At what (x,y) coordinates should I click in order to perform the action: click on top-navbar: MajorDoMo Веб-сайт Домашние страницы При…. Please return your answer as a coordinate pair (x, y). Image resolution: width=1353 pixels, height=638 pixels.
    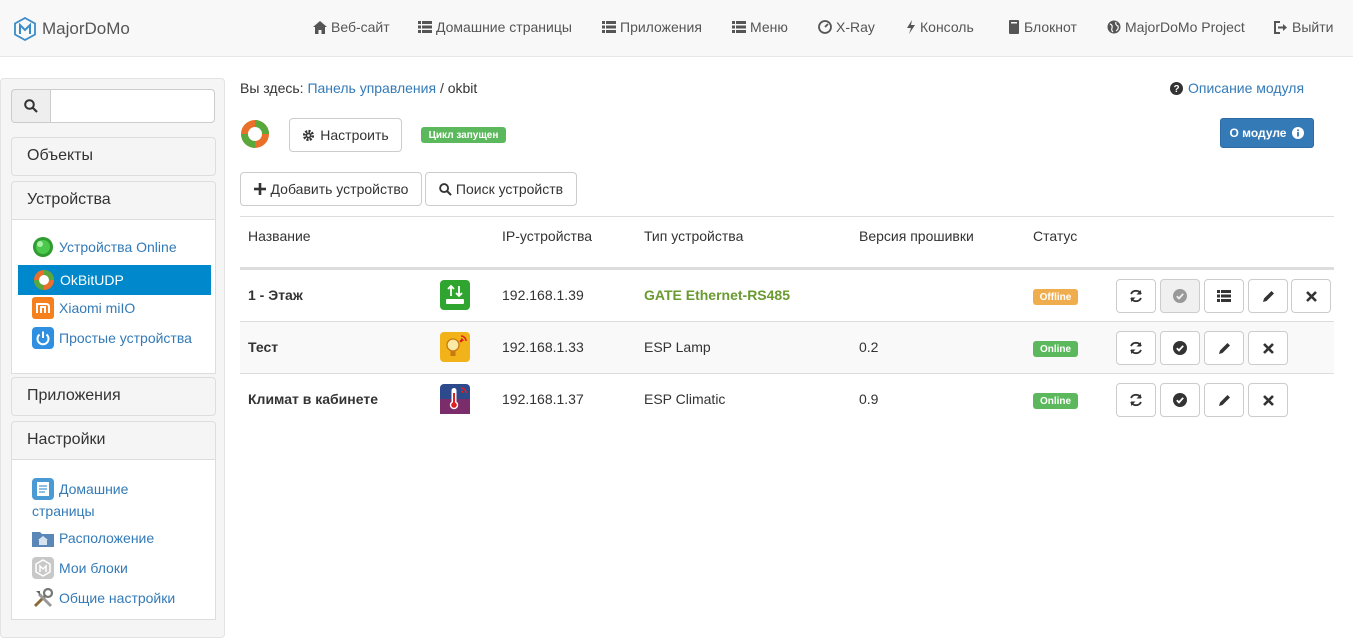
    Looking at the image, I should click on (676, 28).